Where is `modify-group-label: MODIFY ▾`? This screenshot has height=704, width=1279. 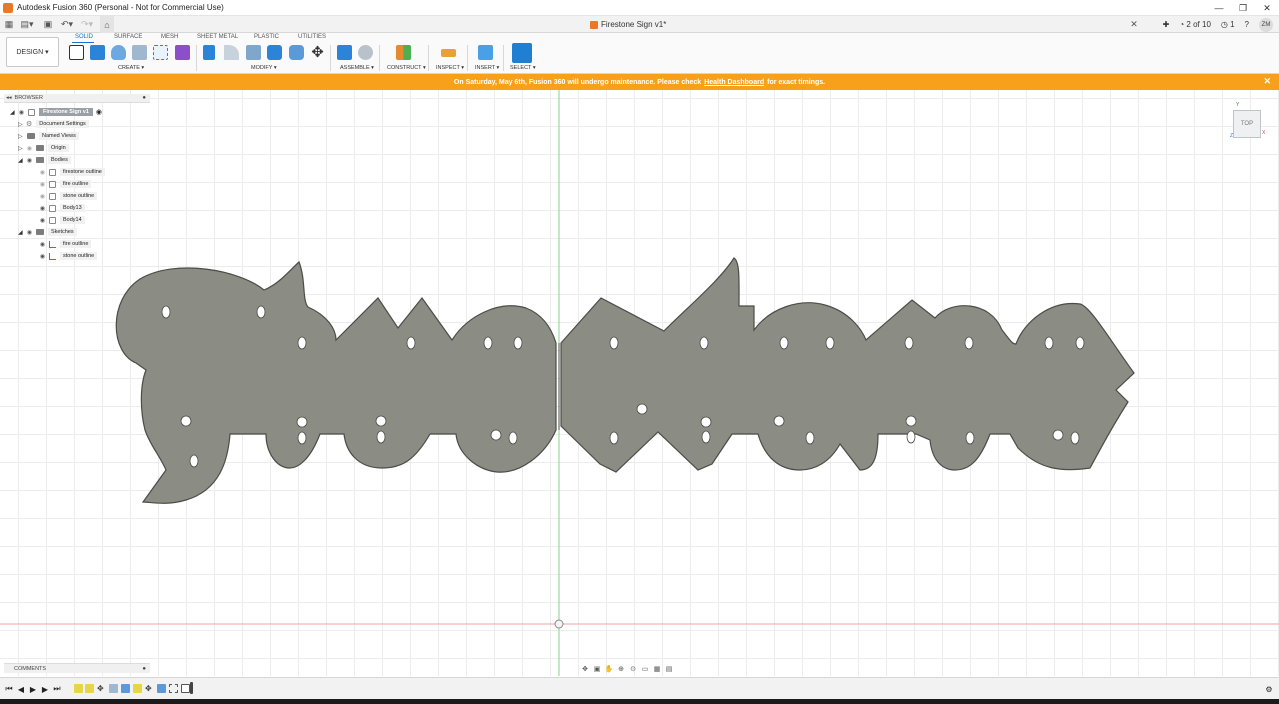
modify-group-label: MODIFY ▾ is located at coordinates (264, 68).